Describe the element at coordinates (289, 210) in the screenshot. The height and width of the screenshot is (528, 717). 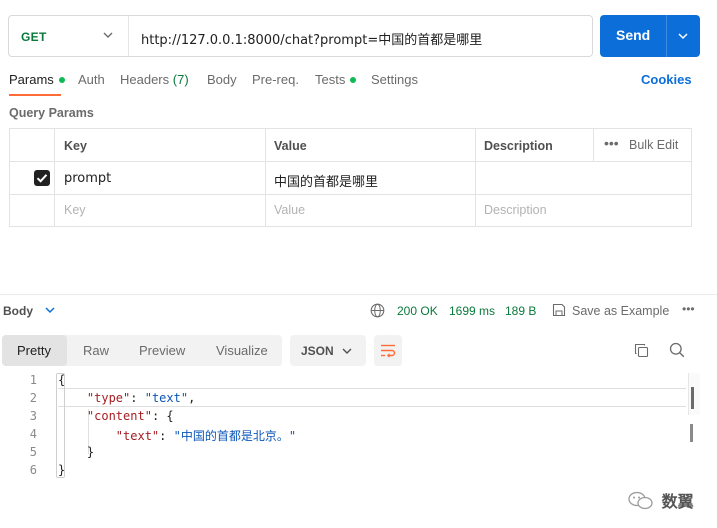
I see `new-value-input: Value` at that location.